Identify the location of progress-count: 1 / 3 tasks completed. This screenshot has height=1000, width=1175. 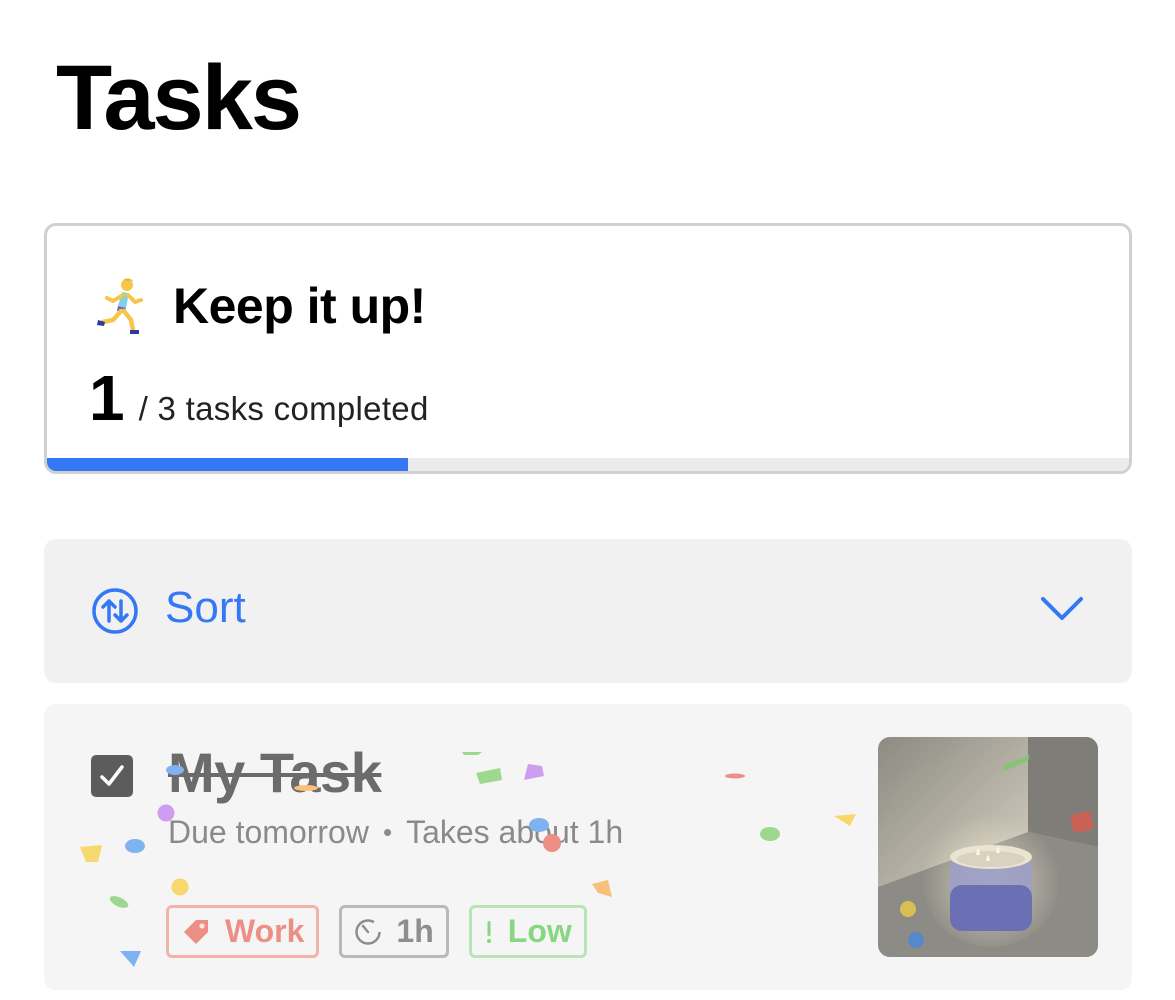
(259, 398).